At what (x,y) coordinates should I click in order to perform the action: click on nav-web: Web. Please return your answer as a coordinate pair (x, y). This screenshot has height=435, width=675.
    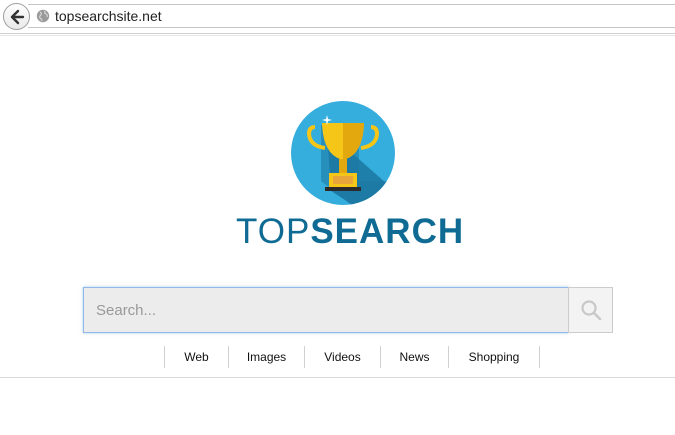
    Looking at the image, I should click on (197, 357).